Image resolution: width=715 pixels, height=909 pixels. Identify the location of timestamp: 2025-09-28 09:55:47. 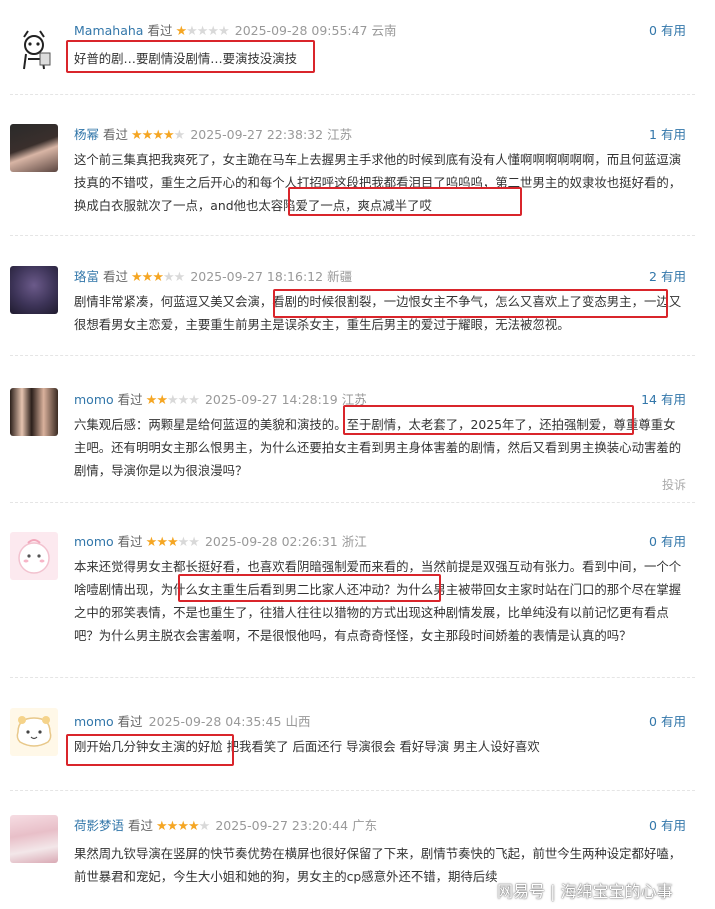
(301, 30).